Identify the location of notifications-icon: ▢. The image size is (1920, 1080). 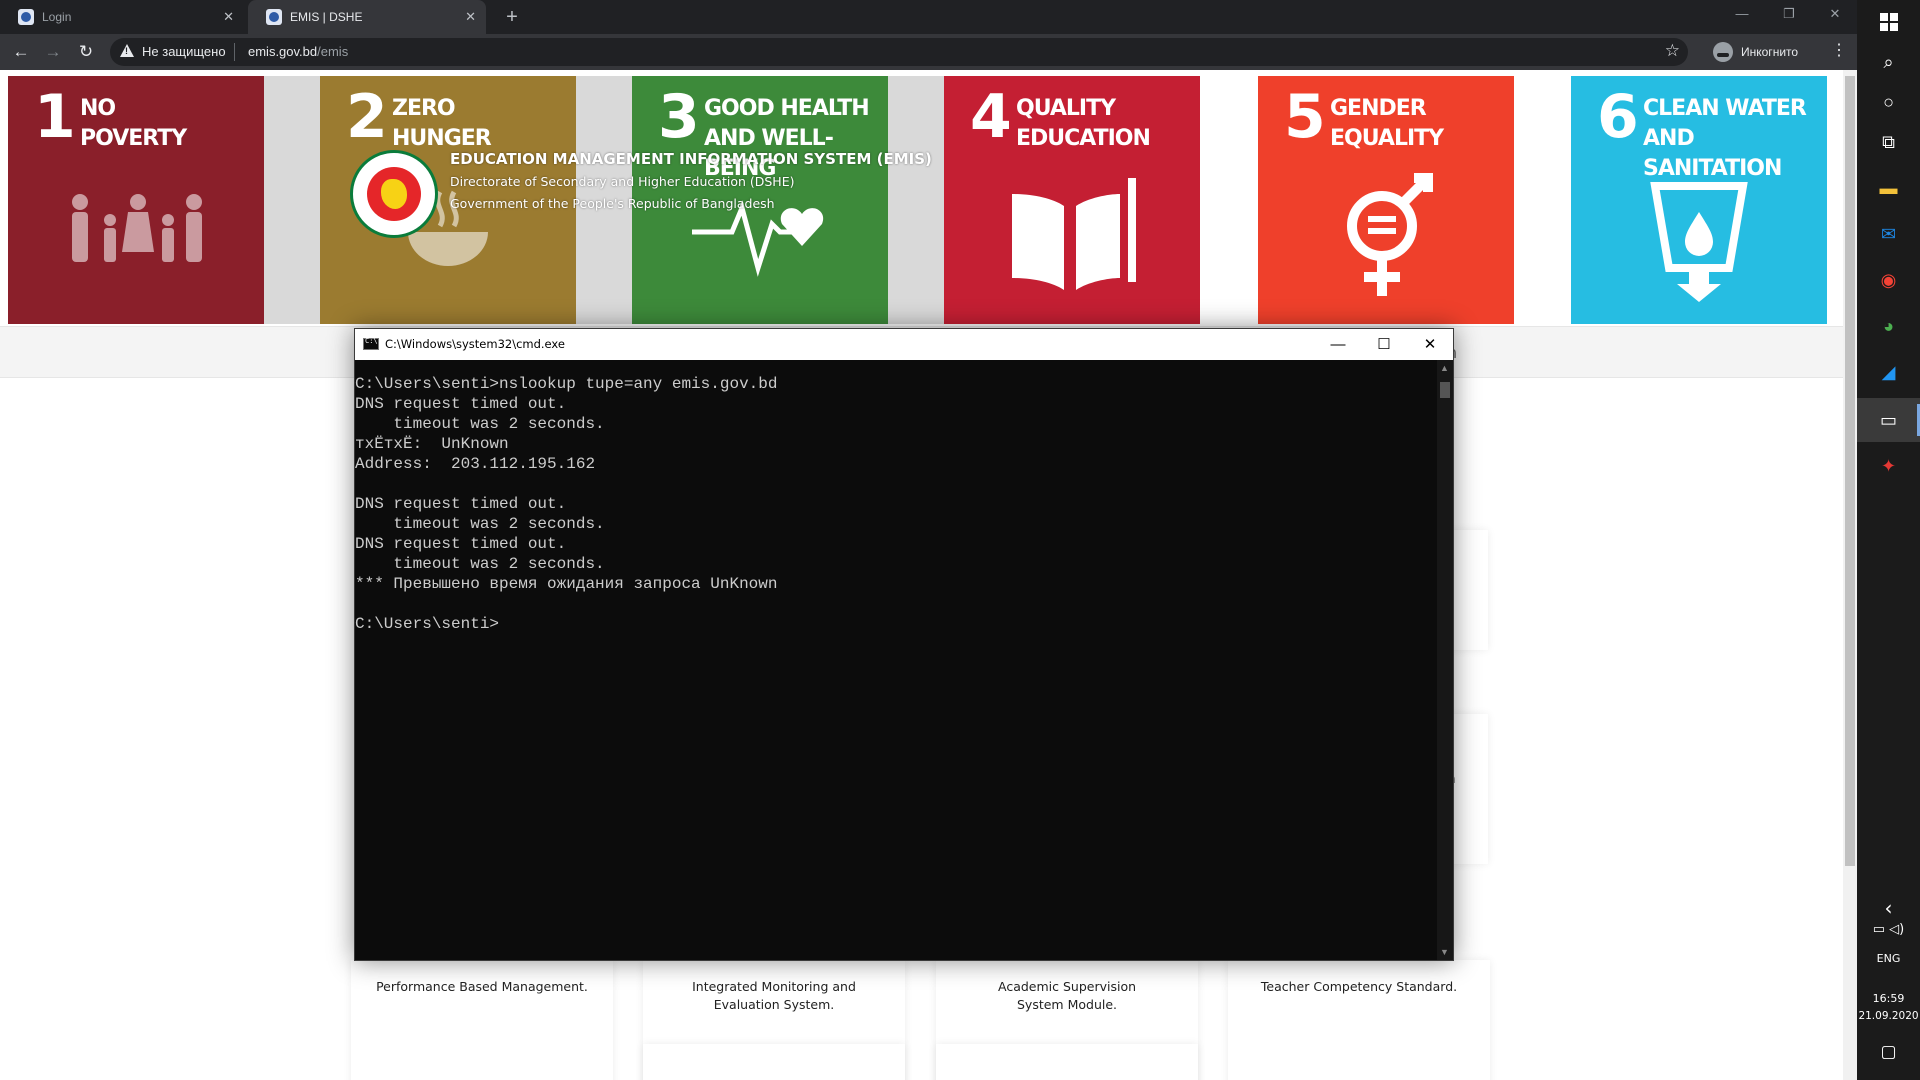
(1888, 1052).